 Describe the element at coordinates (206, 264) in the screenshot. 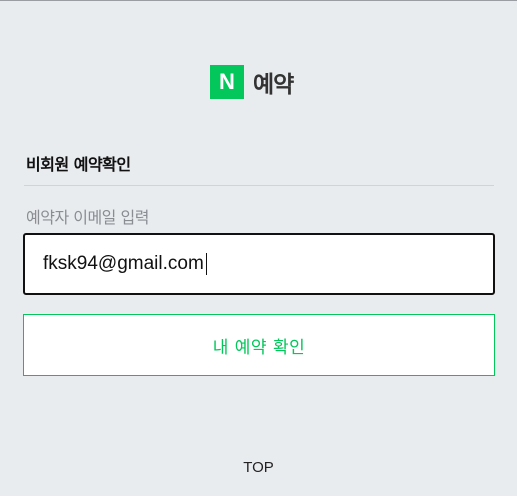

I see `text-cursor` at that location.